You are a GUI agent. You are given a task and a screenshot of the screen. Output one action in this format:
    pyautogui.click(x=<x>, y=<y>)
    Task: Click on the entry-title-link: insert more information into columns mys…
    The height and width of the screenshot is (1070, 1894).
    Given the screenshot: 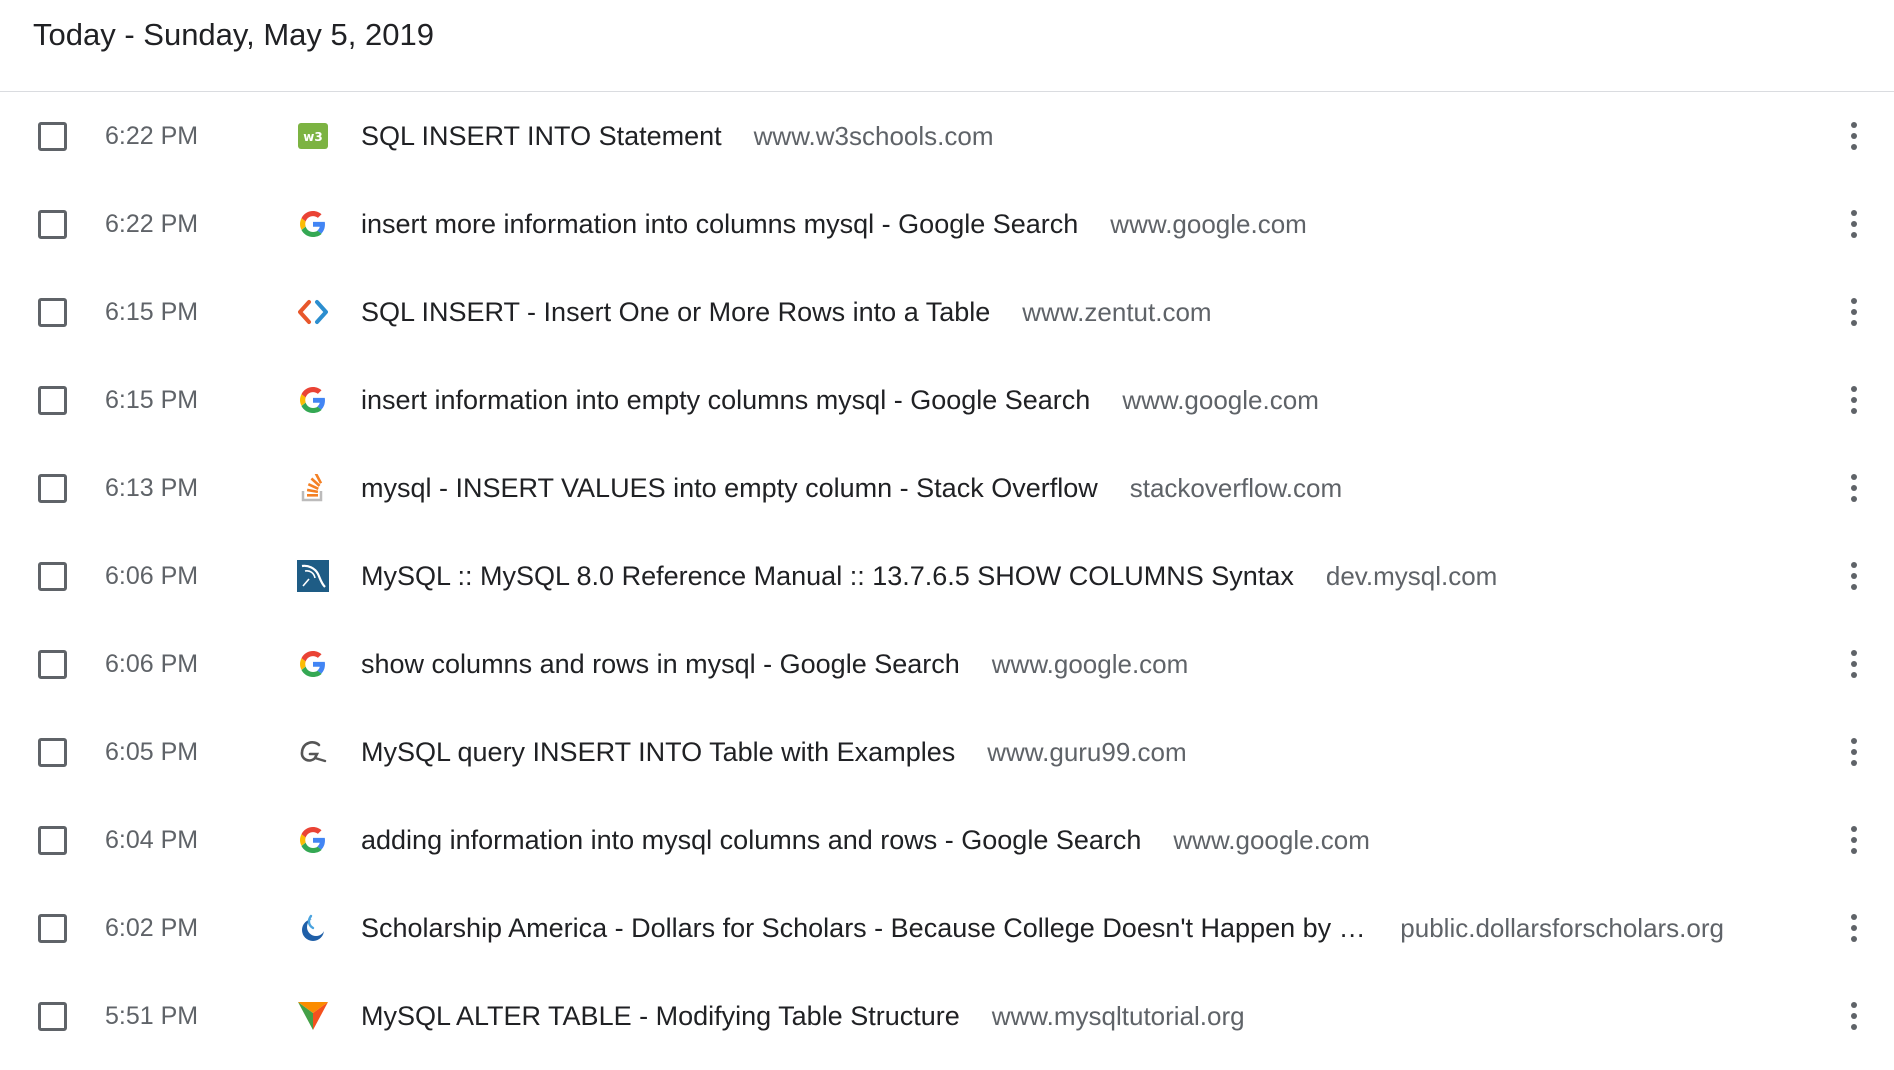 What is the action you would take?
    pyautogui.click(x=719, y=224)
    